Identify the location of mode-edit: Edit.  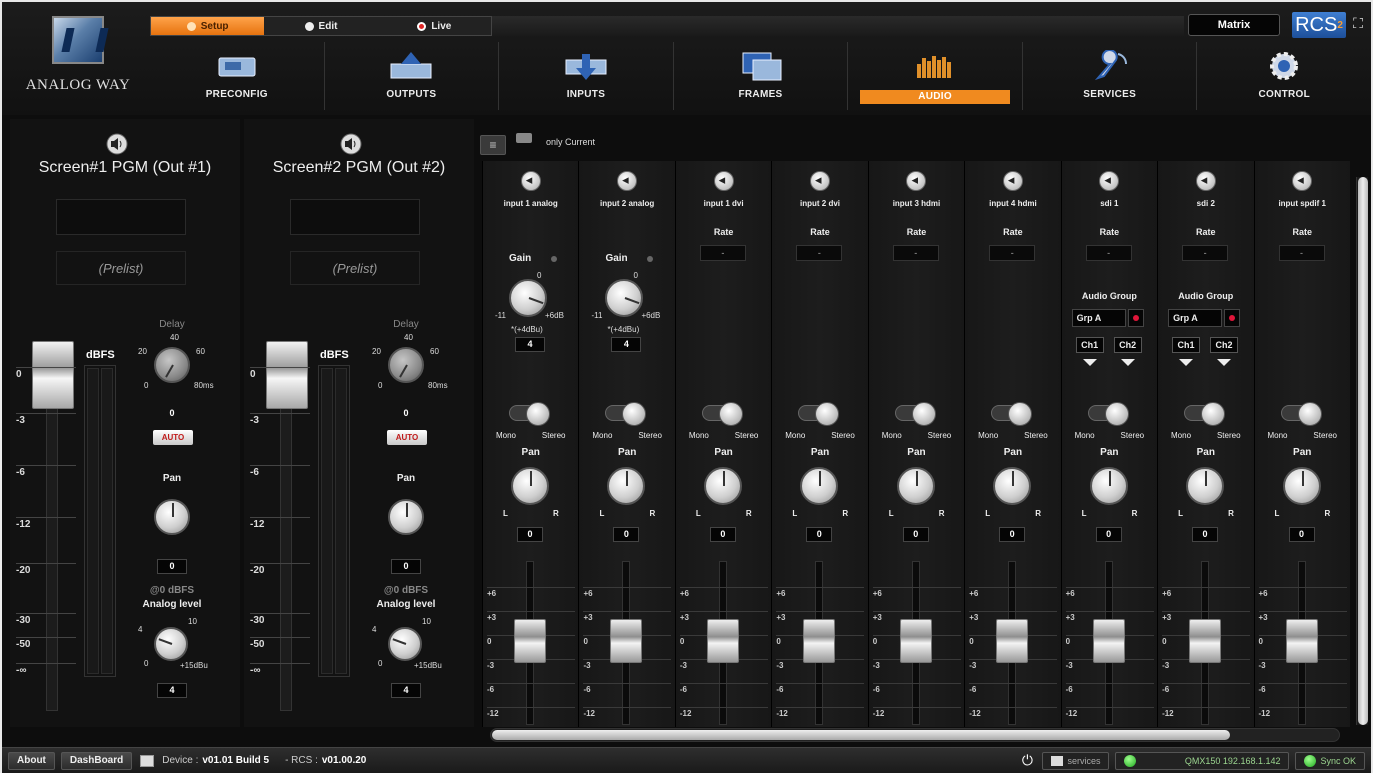
(320, 26).